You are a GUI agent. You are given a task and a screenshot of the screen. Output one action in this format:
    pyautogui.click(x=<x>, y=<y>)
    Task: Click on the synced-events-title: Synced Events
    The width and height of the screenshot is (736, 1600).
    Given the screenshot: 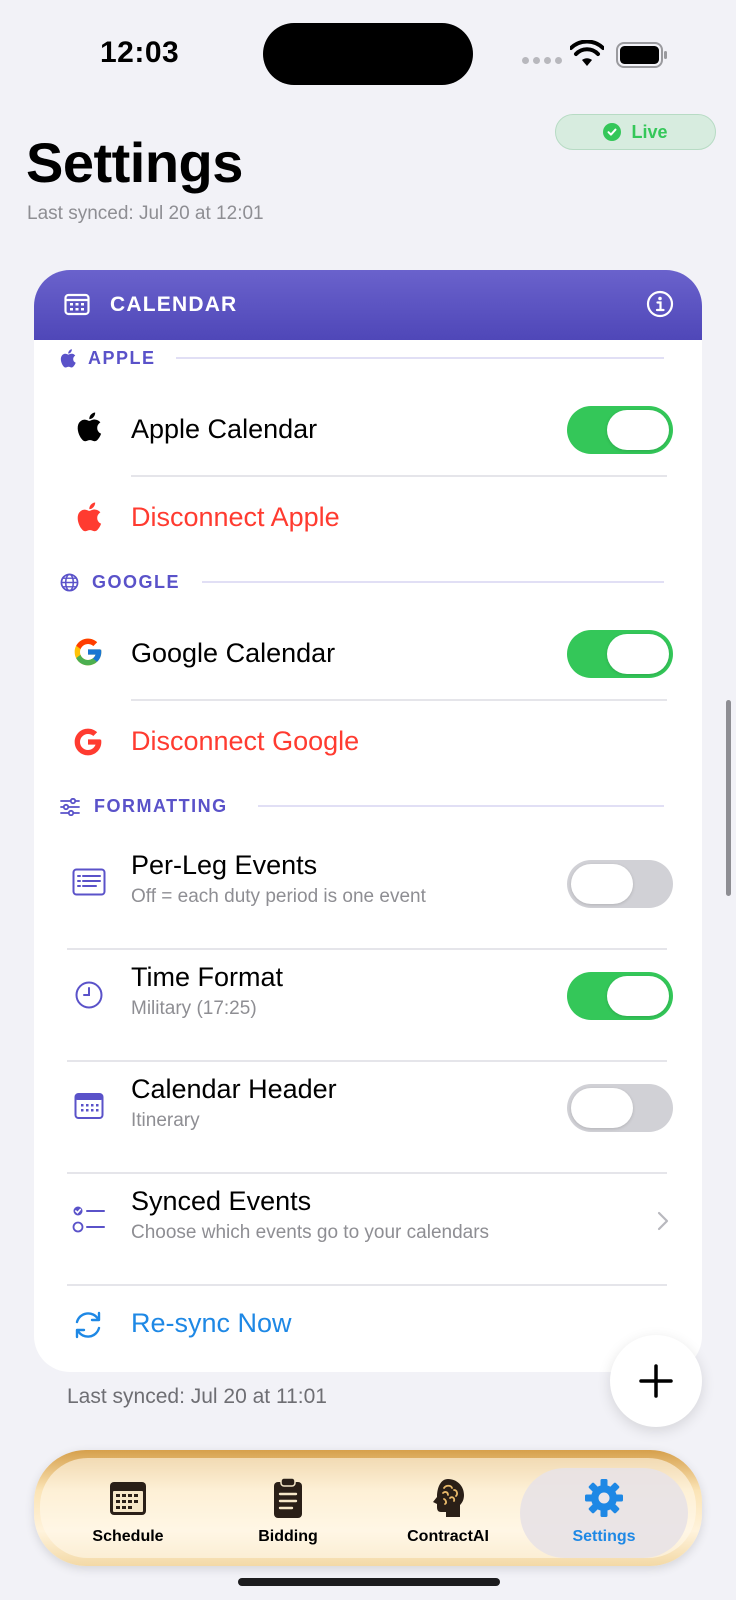 What is the action you would take?
    pyautogui.click(x=221, y=1201)
    